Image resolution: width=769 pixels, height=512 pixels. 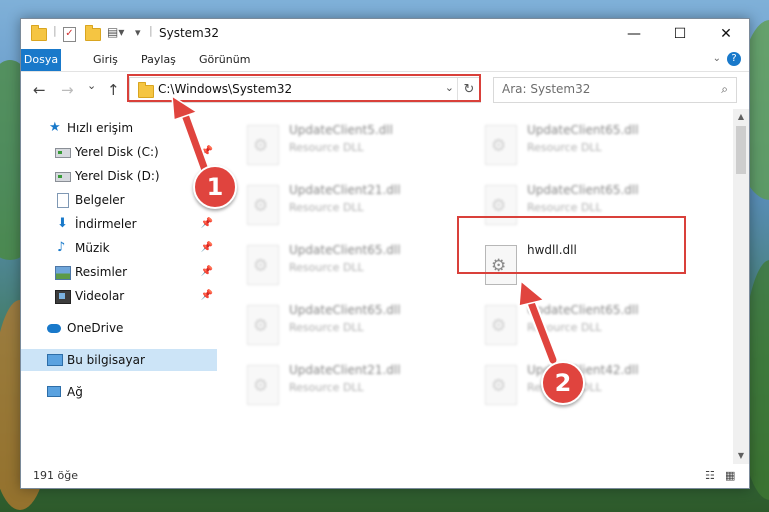 I want to click on step-1-badge: 1, so click(x=215, y=187).